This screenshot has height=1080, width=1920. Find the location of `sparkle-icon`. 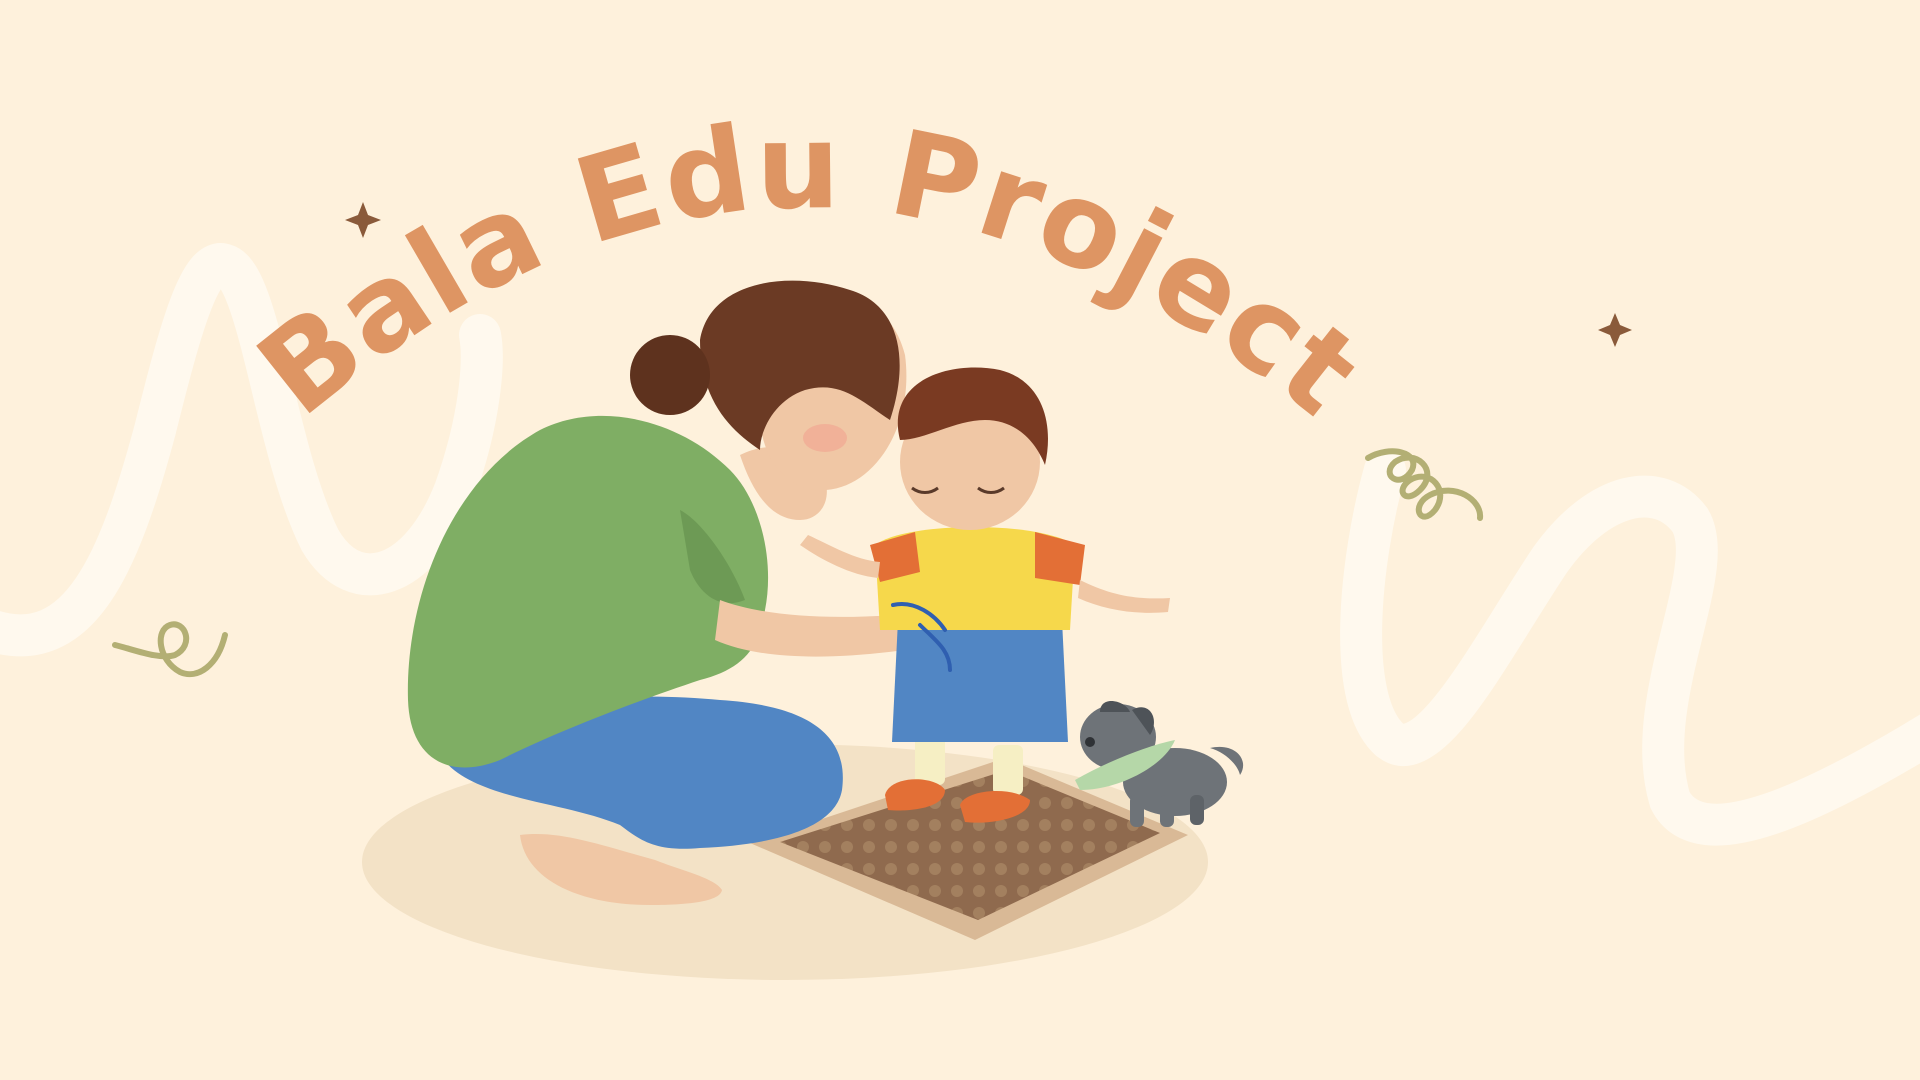

sparkle-icon is located at coordinates (1615, 330).